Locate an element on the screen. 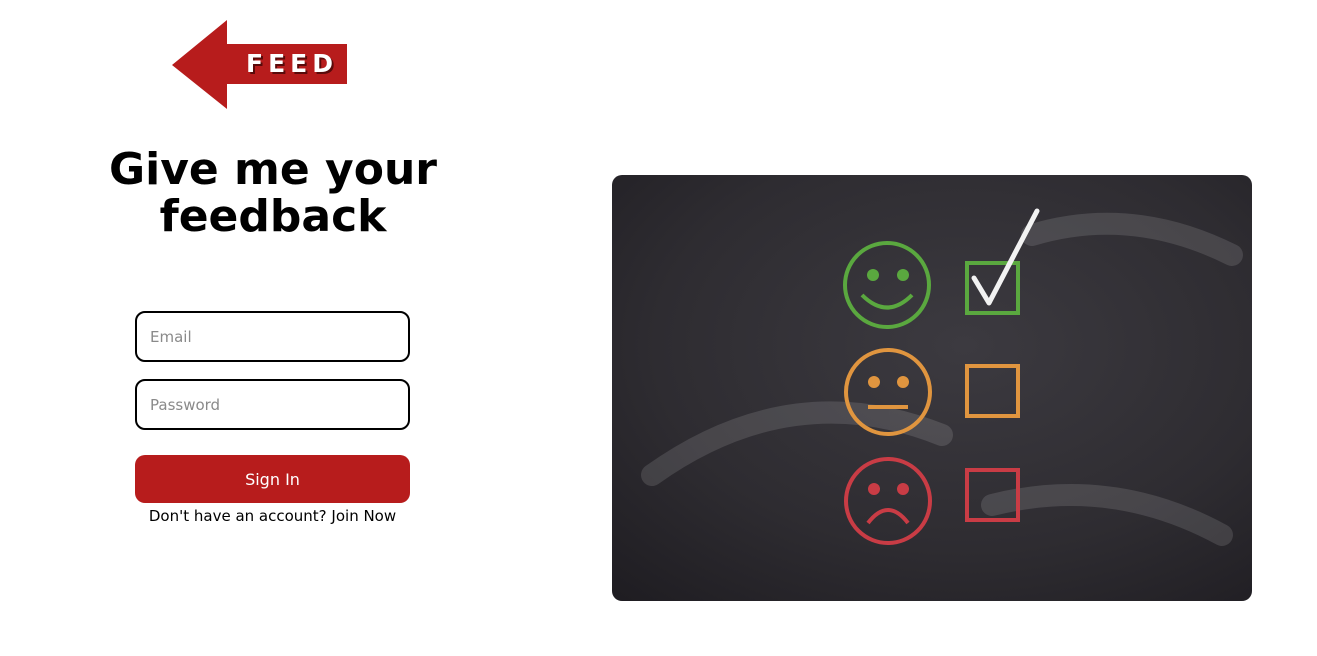 Image resolution: width=1317 pixels, height=656 pixels. join-prompt-line: Don't have an account? Join Now is located at coordinates (272, 516).